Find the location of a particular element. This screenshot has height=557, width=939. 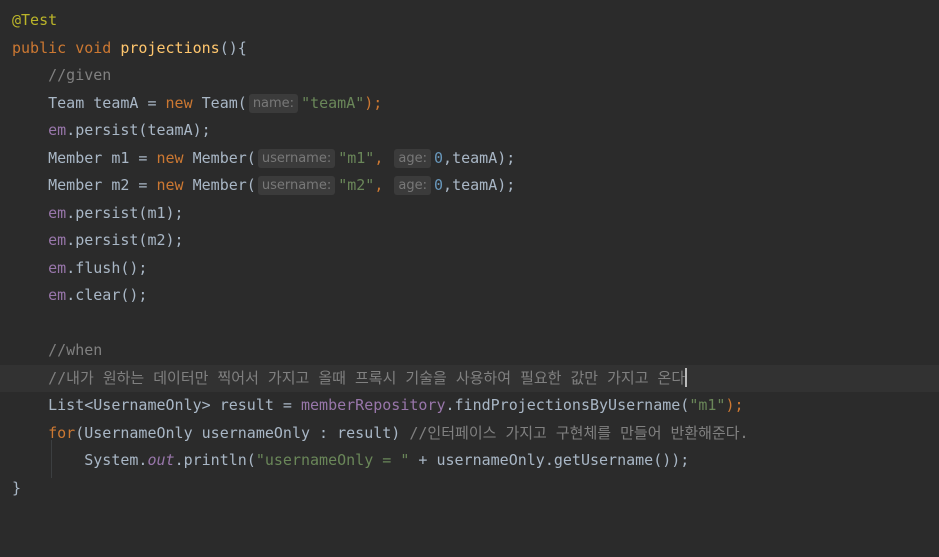

code-line-13: //when is located at coordinates (469, 351).